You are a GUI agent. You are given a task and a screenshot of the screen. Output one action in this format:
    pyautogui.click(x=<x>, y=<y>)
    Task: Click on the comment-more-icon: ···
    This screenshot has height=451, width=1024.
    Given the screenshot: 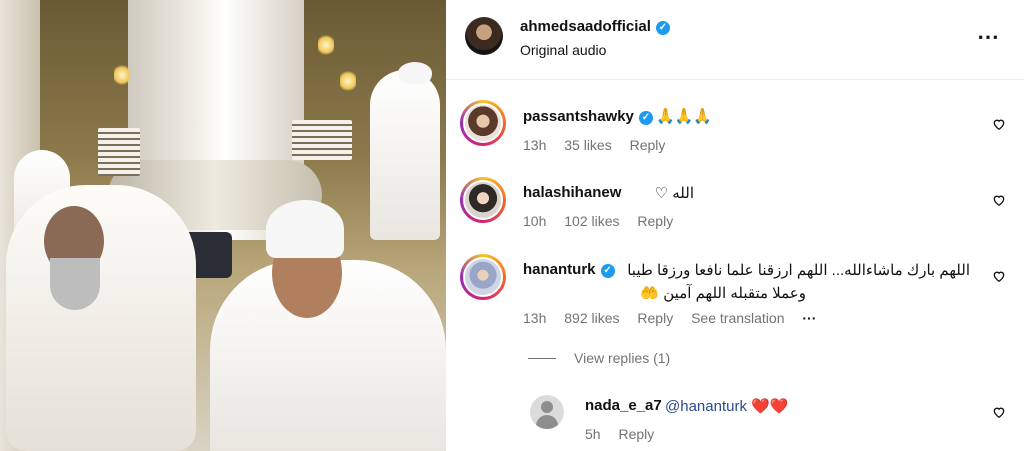 What is the action you would take?
    pyautogui.click(x=809, y=318)
    